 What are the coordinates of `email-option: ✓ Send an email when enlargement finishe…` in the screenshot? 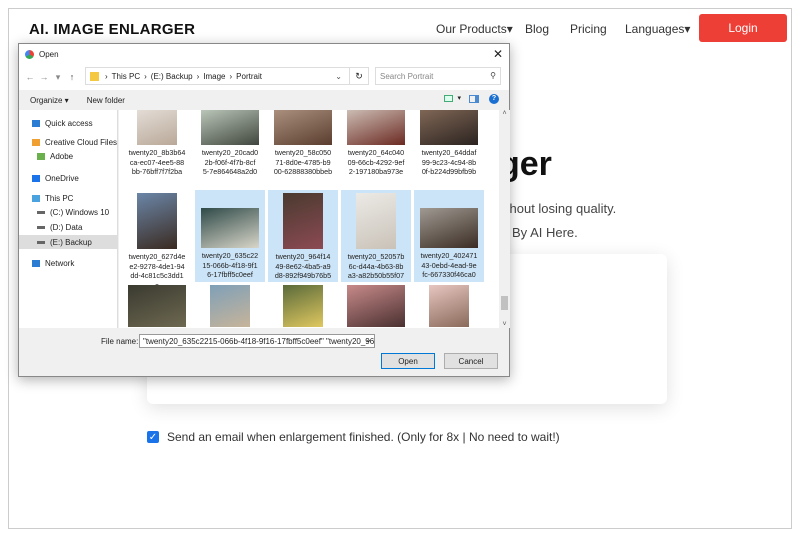 It's located at (353, 437).